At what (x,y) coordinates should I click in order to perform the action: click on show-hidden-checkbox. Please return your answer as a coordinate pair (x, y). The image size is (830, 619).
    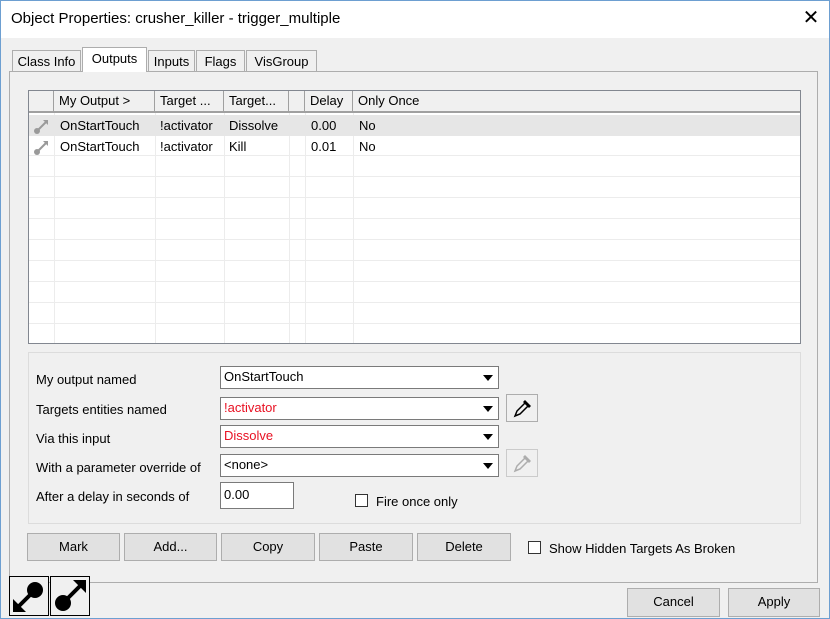
    Looking at the image, I should click on (534, 547).